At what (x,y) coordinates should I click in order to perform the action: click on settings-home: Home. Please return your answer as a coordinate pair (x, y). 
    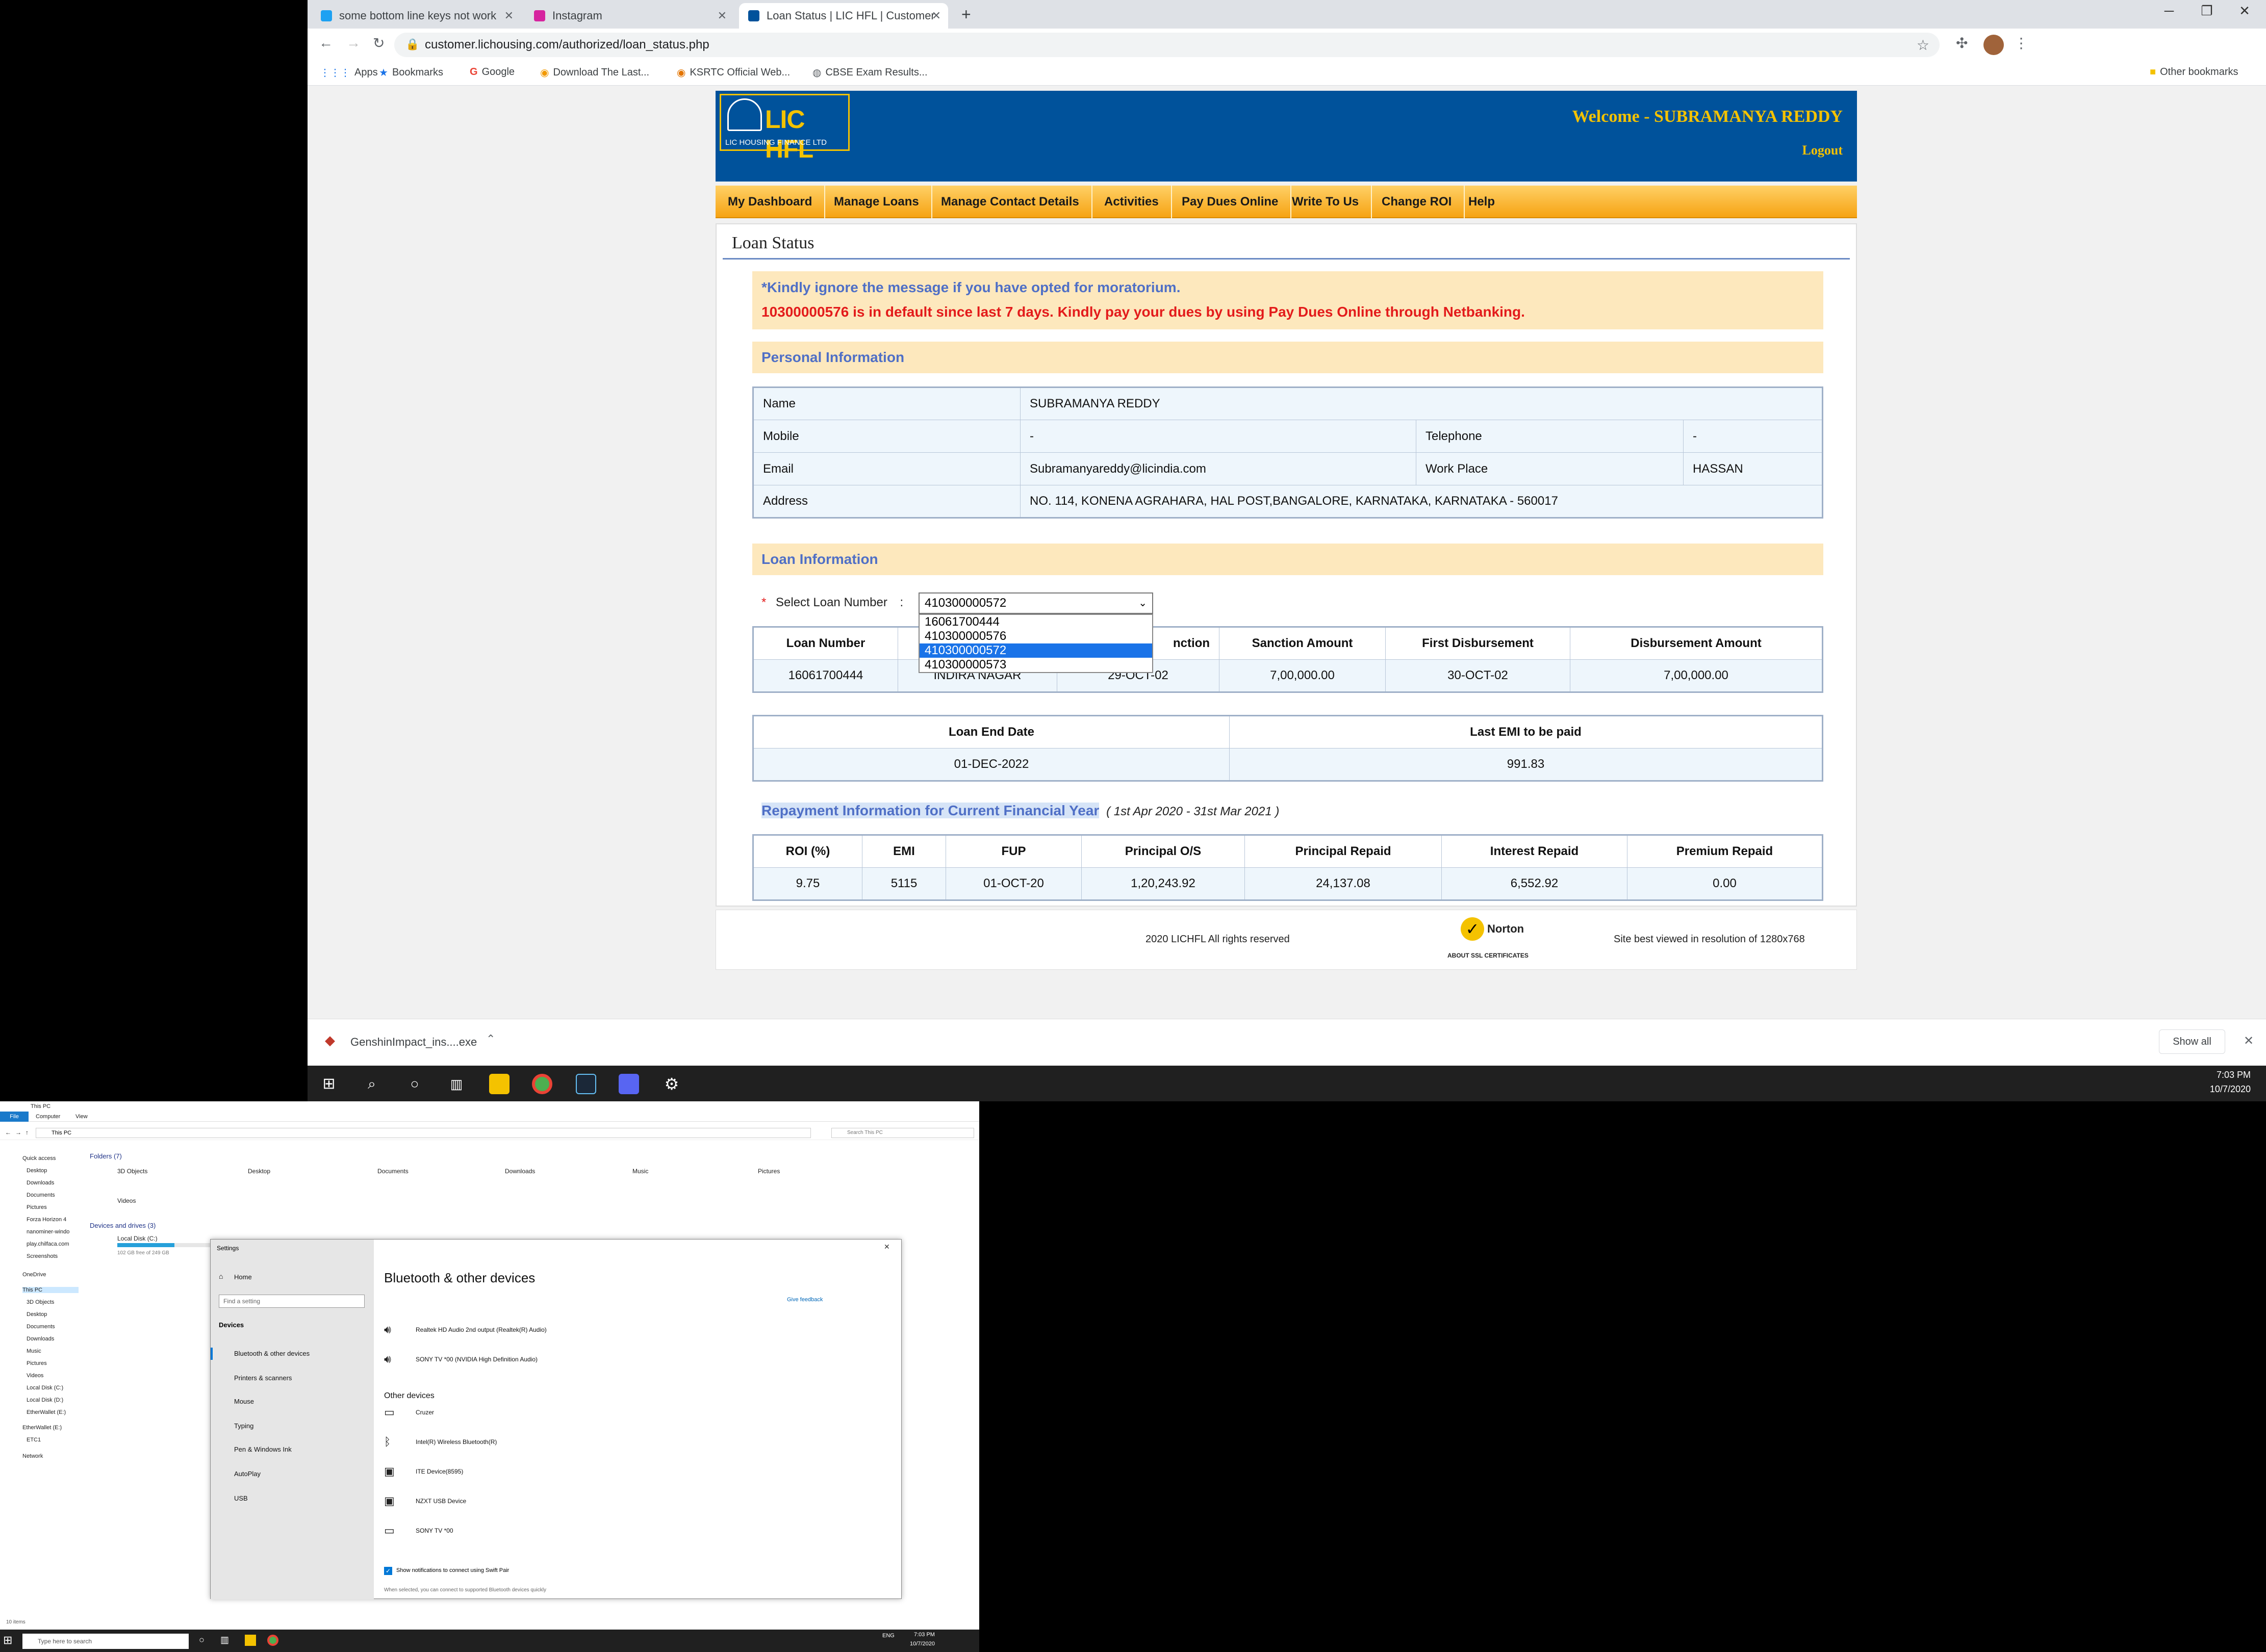
    Looking at the image, I should click on (243, 1277).